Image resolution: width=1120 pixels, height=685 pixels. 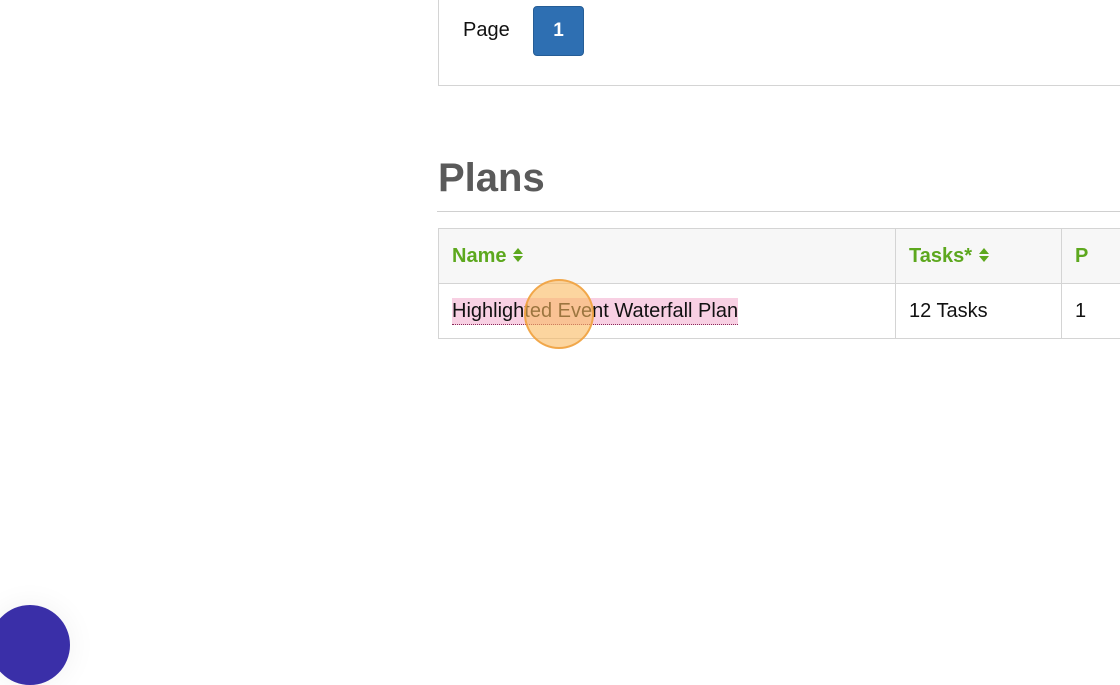 What do you see at coordinates (940, 256) in the screenshot?
I see `column-header-tasks-label: Tasks*` at bounding box center [940, 256].